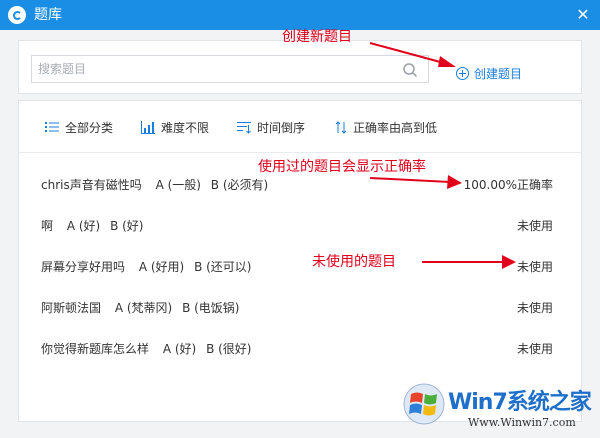 This screenshot has width=600, height=438. I want to click on window-title: 题库, so click(48, 15).